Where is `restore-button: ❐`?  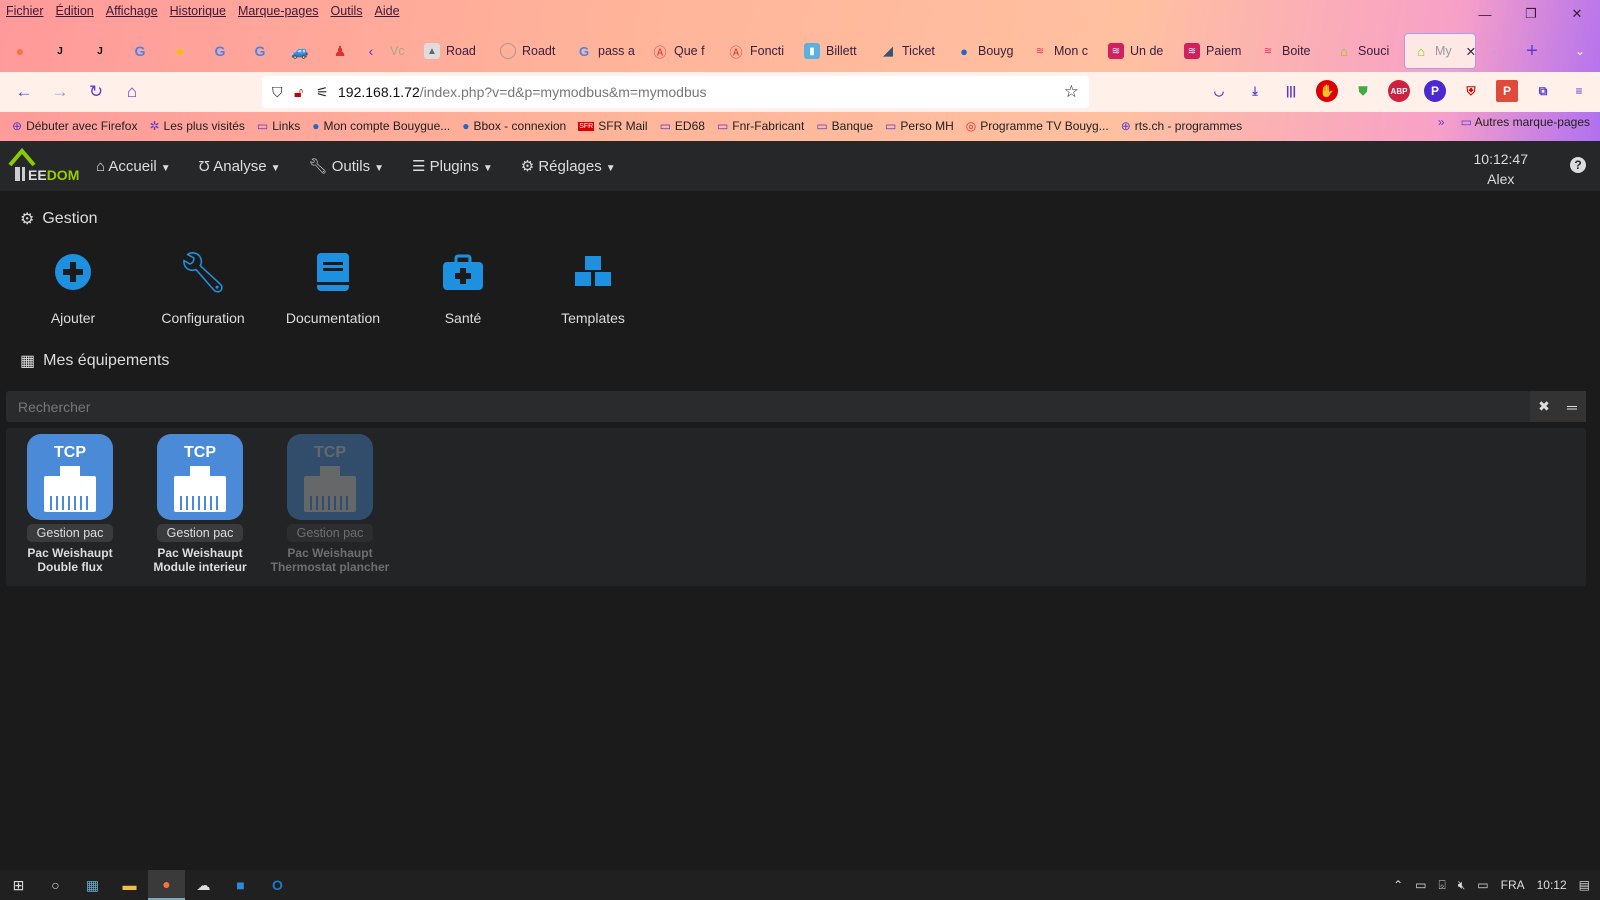 restore-button: ❐ is located at coordinates (1531, 14).